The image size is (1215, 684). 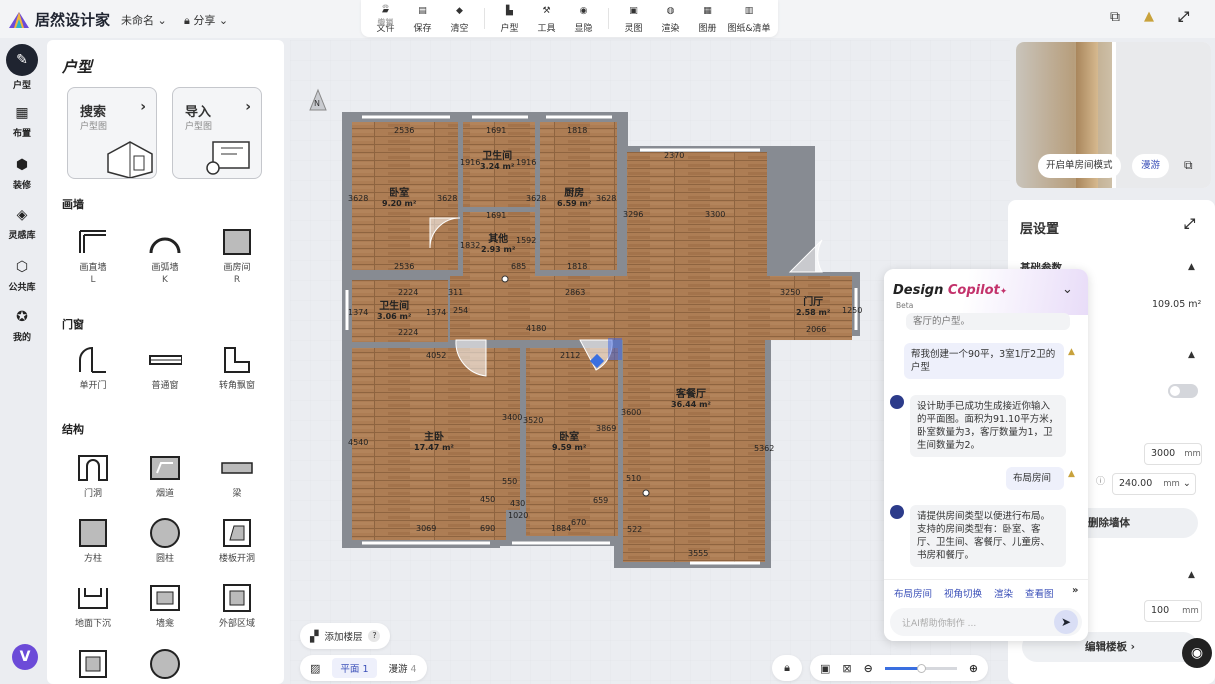 What do you see at coordinates (1075, 590) in the screenshot?
I see `more-actions-icon: »` at bounding box center [1075, 590].